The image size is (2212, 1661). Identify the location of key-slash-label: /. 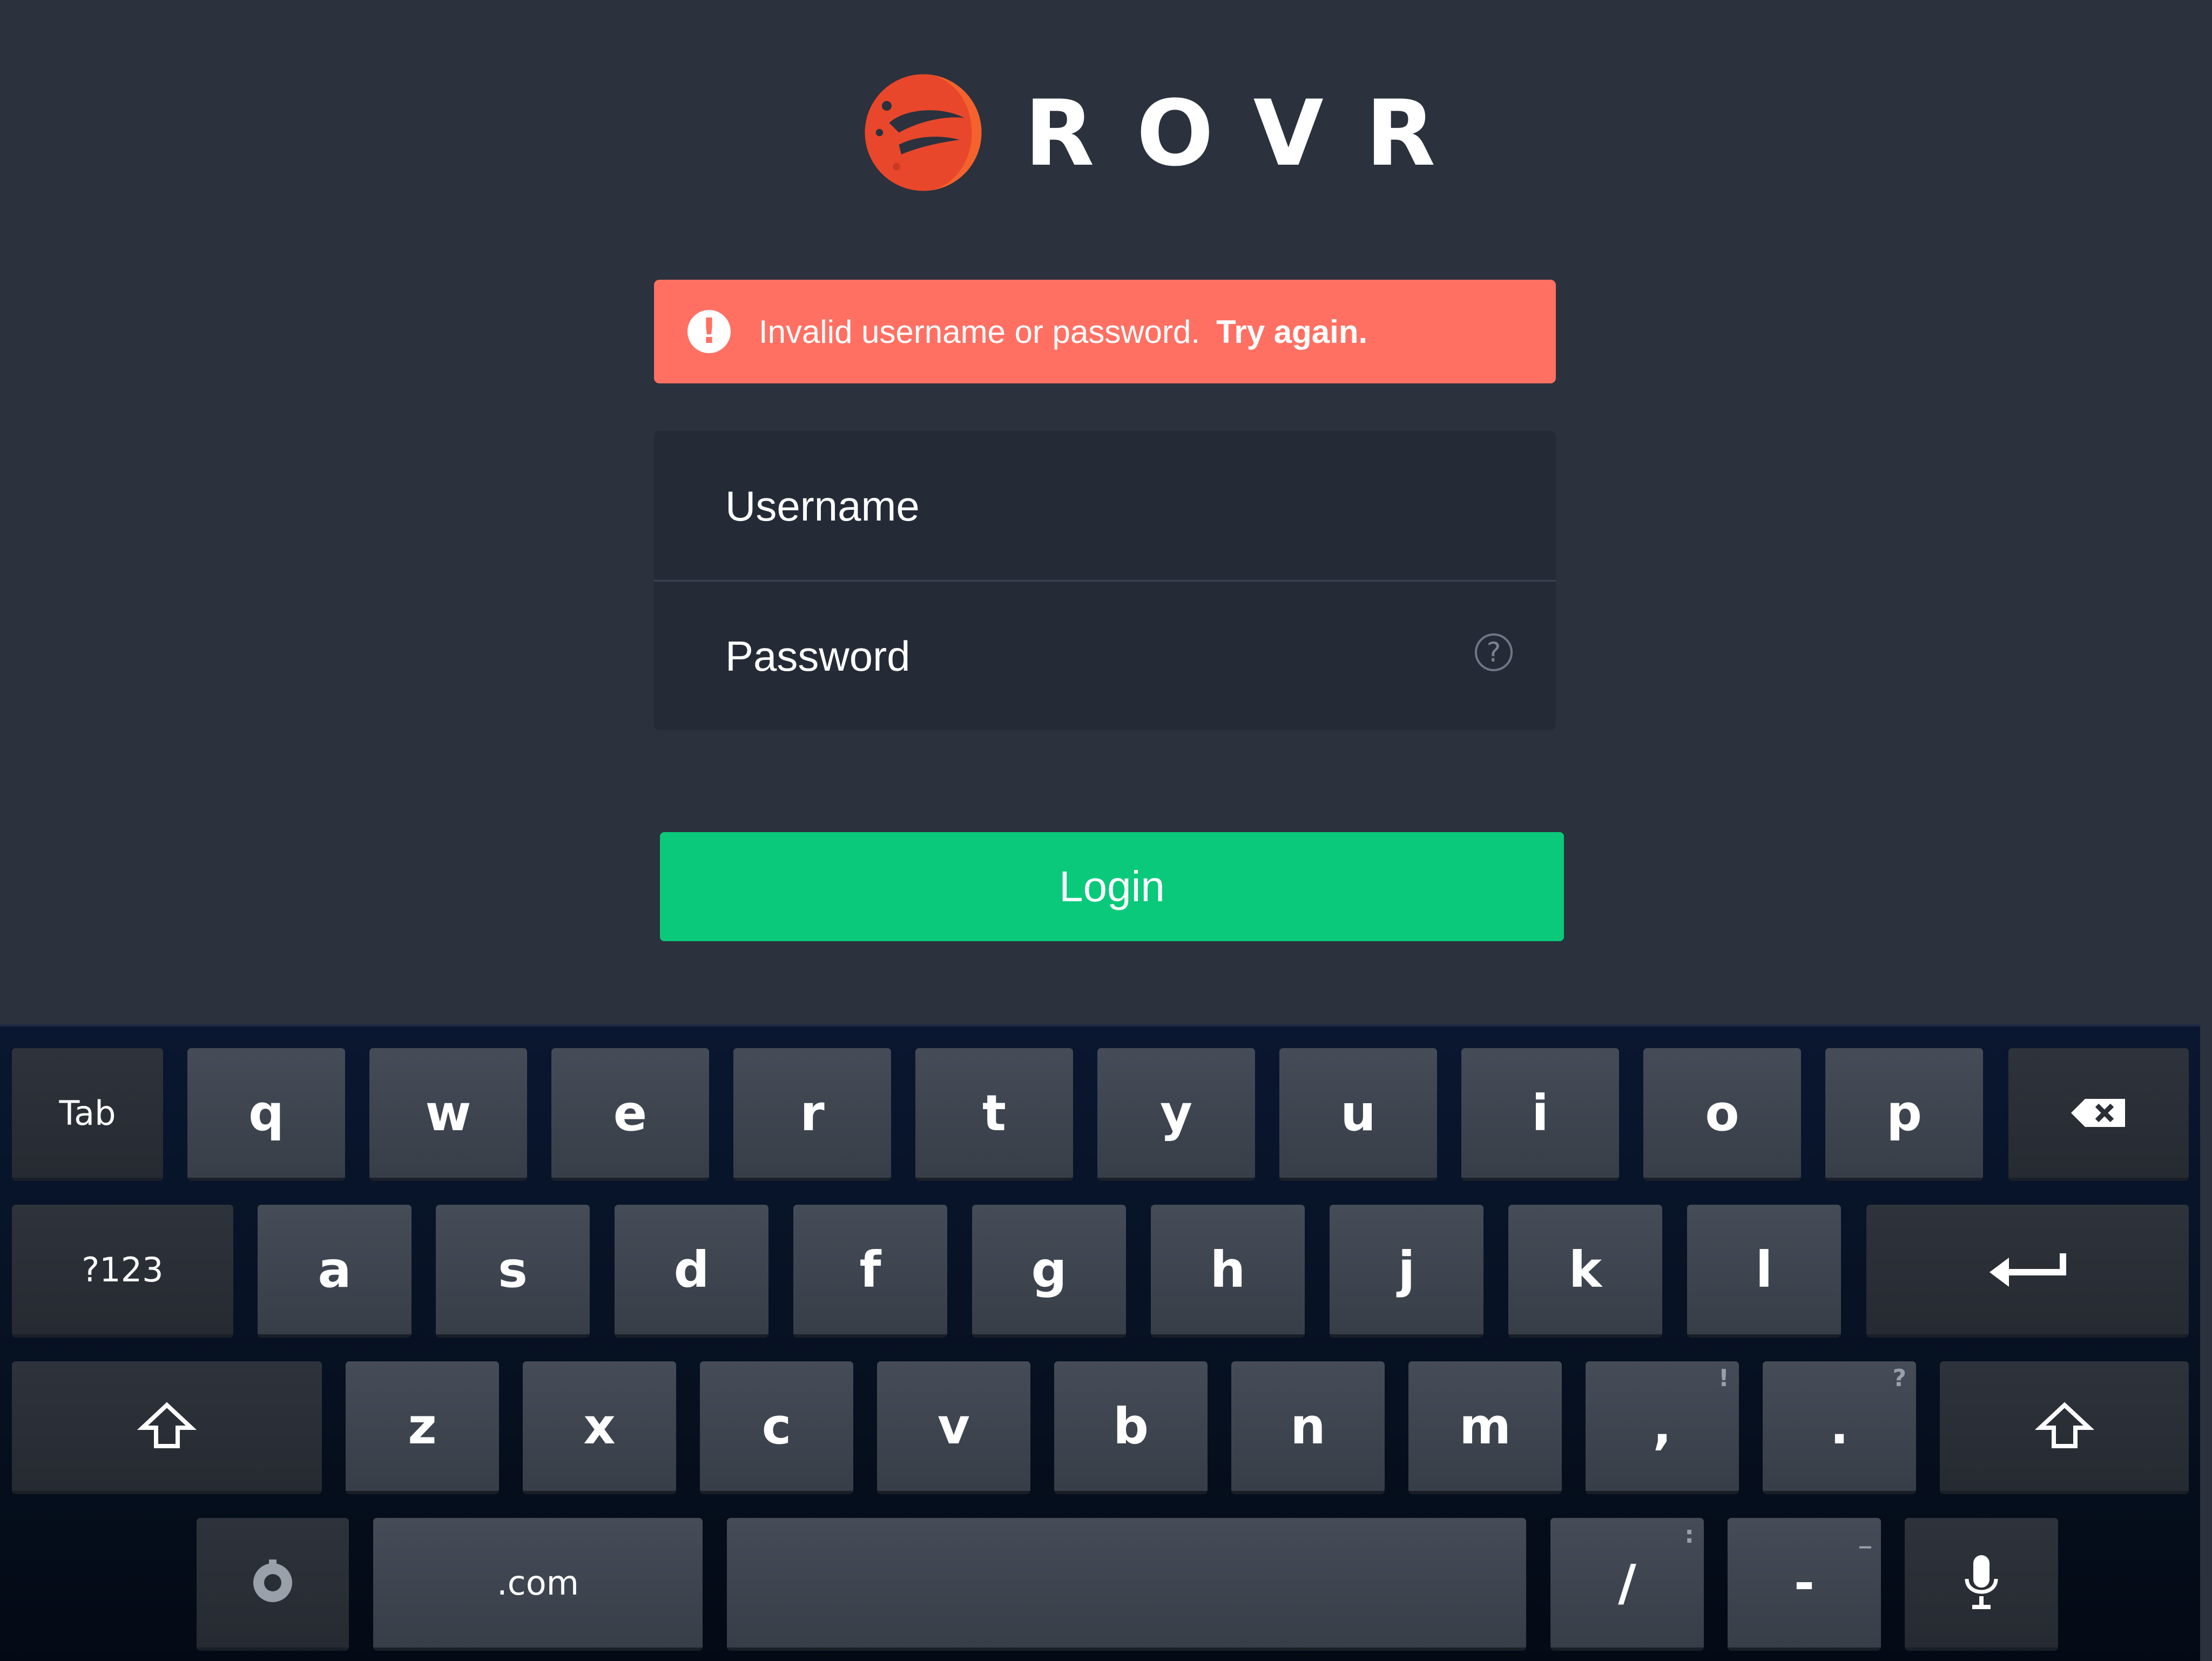
(1627, 1583).